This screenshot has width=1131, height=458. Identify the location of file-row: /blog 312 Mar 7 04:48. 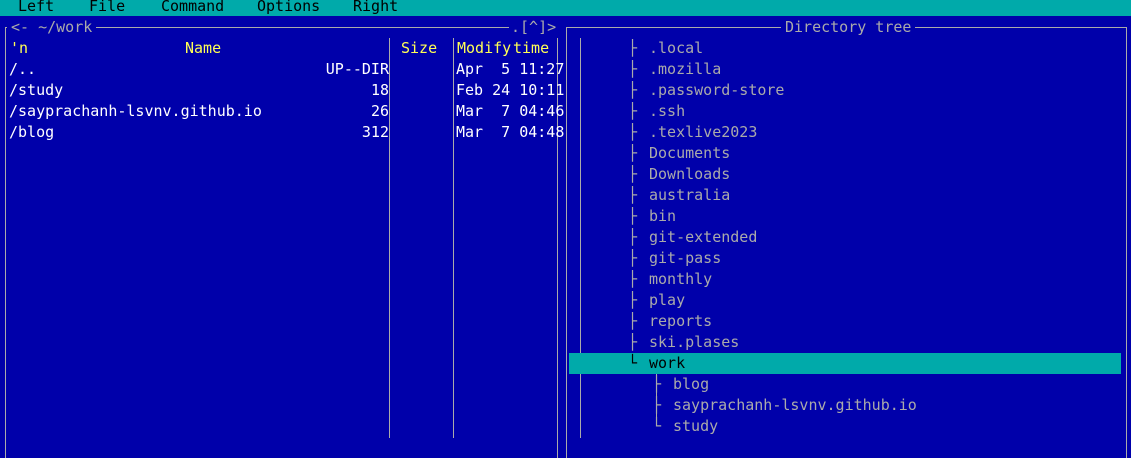
(286, 132).